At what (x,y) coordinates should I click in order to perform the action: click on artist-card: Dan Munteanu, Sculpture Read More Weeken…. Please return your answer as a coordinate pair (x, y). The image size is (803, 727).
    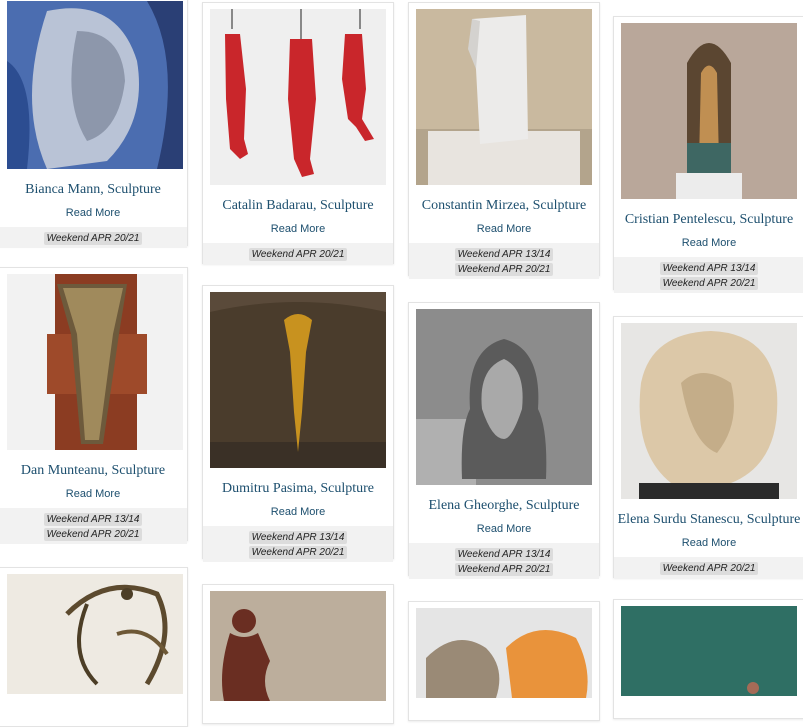
    Looking at the image, I should click on (94, 405).